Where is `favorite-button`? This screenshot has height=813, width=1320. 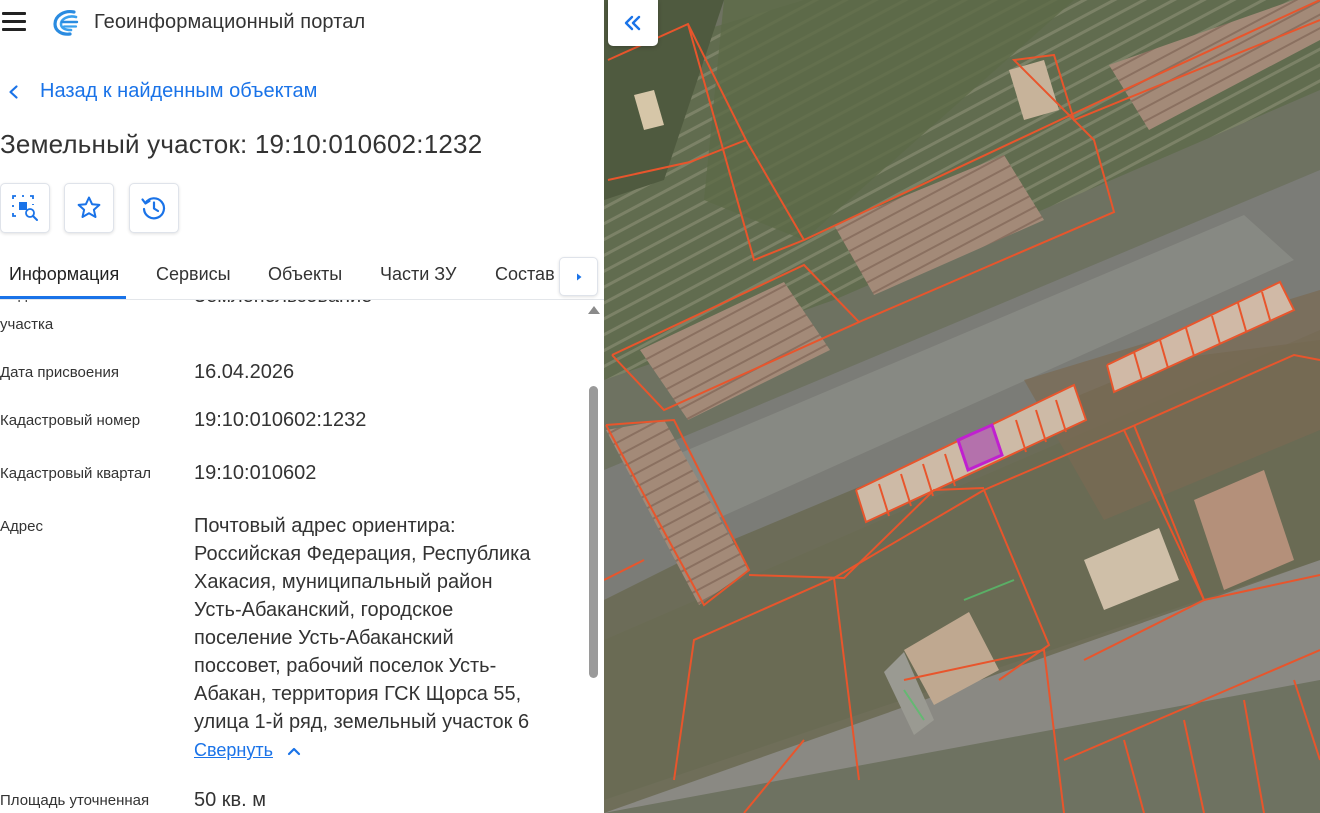 favorite-button is located at coordinates (89, 208).